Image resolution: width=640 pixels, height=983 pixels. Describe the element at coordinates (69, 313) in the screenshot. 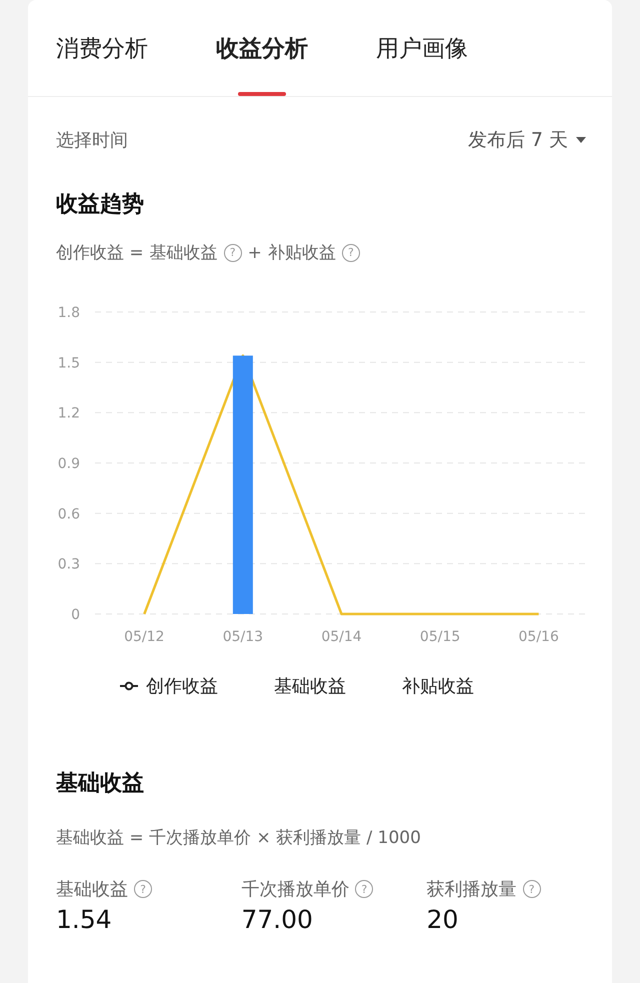

I see `y-axis-label: 1.8` at that location.